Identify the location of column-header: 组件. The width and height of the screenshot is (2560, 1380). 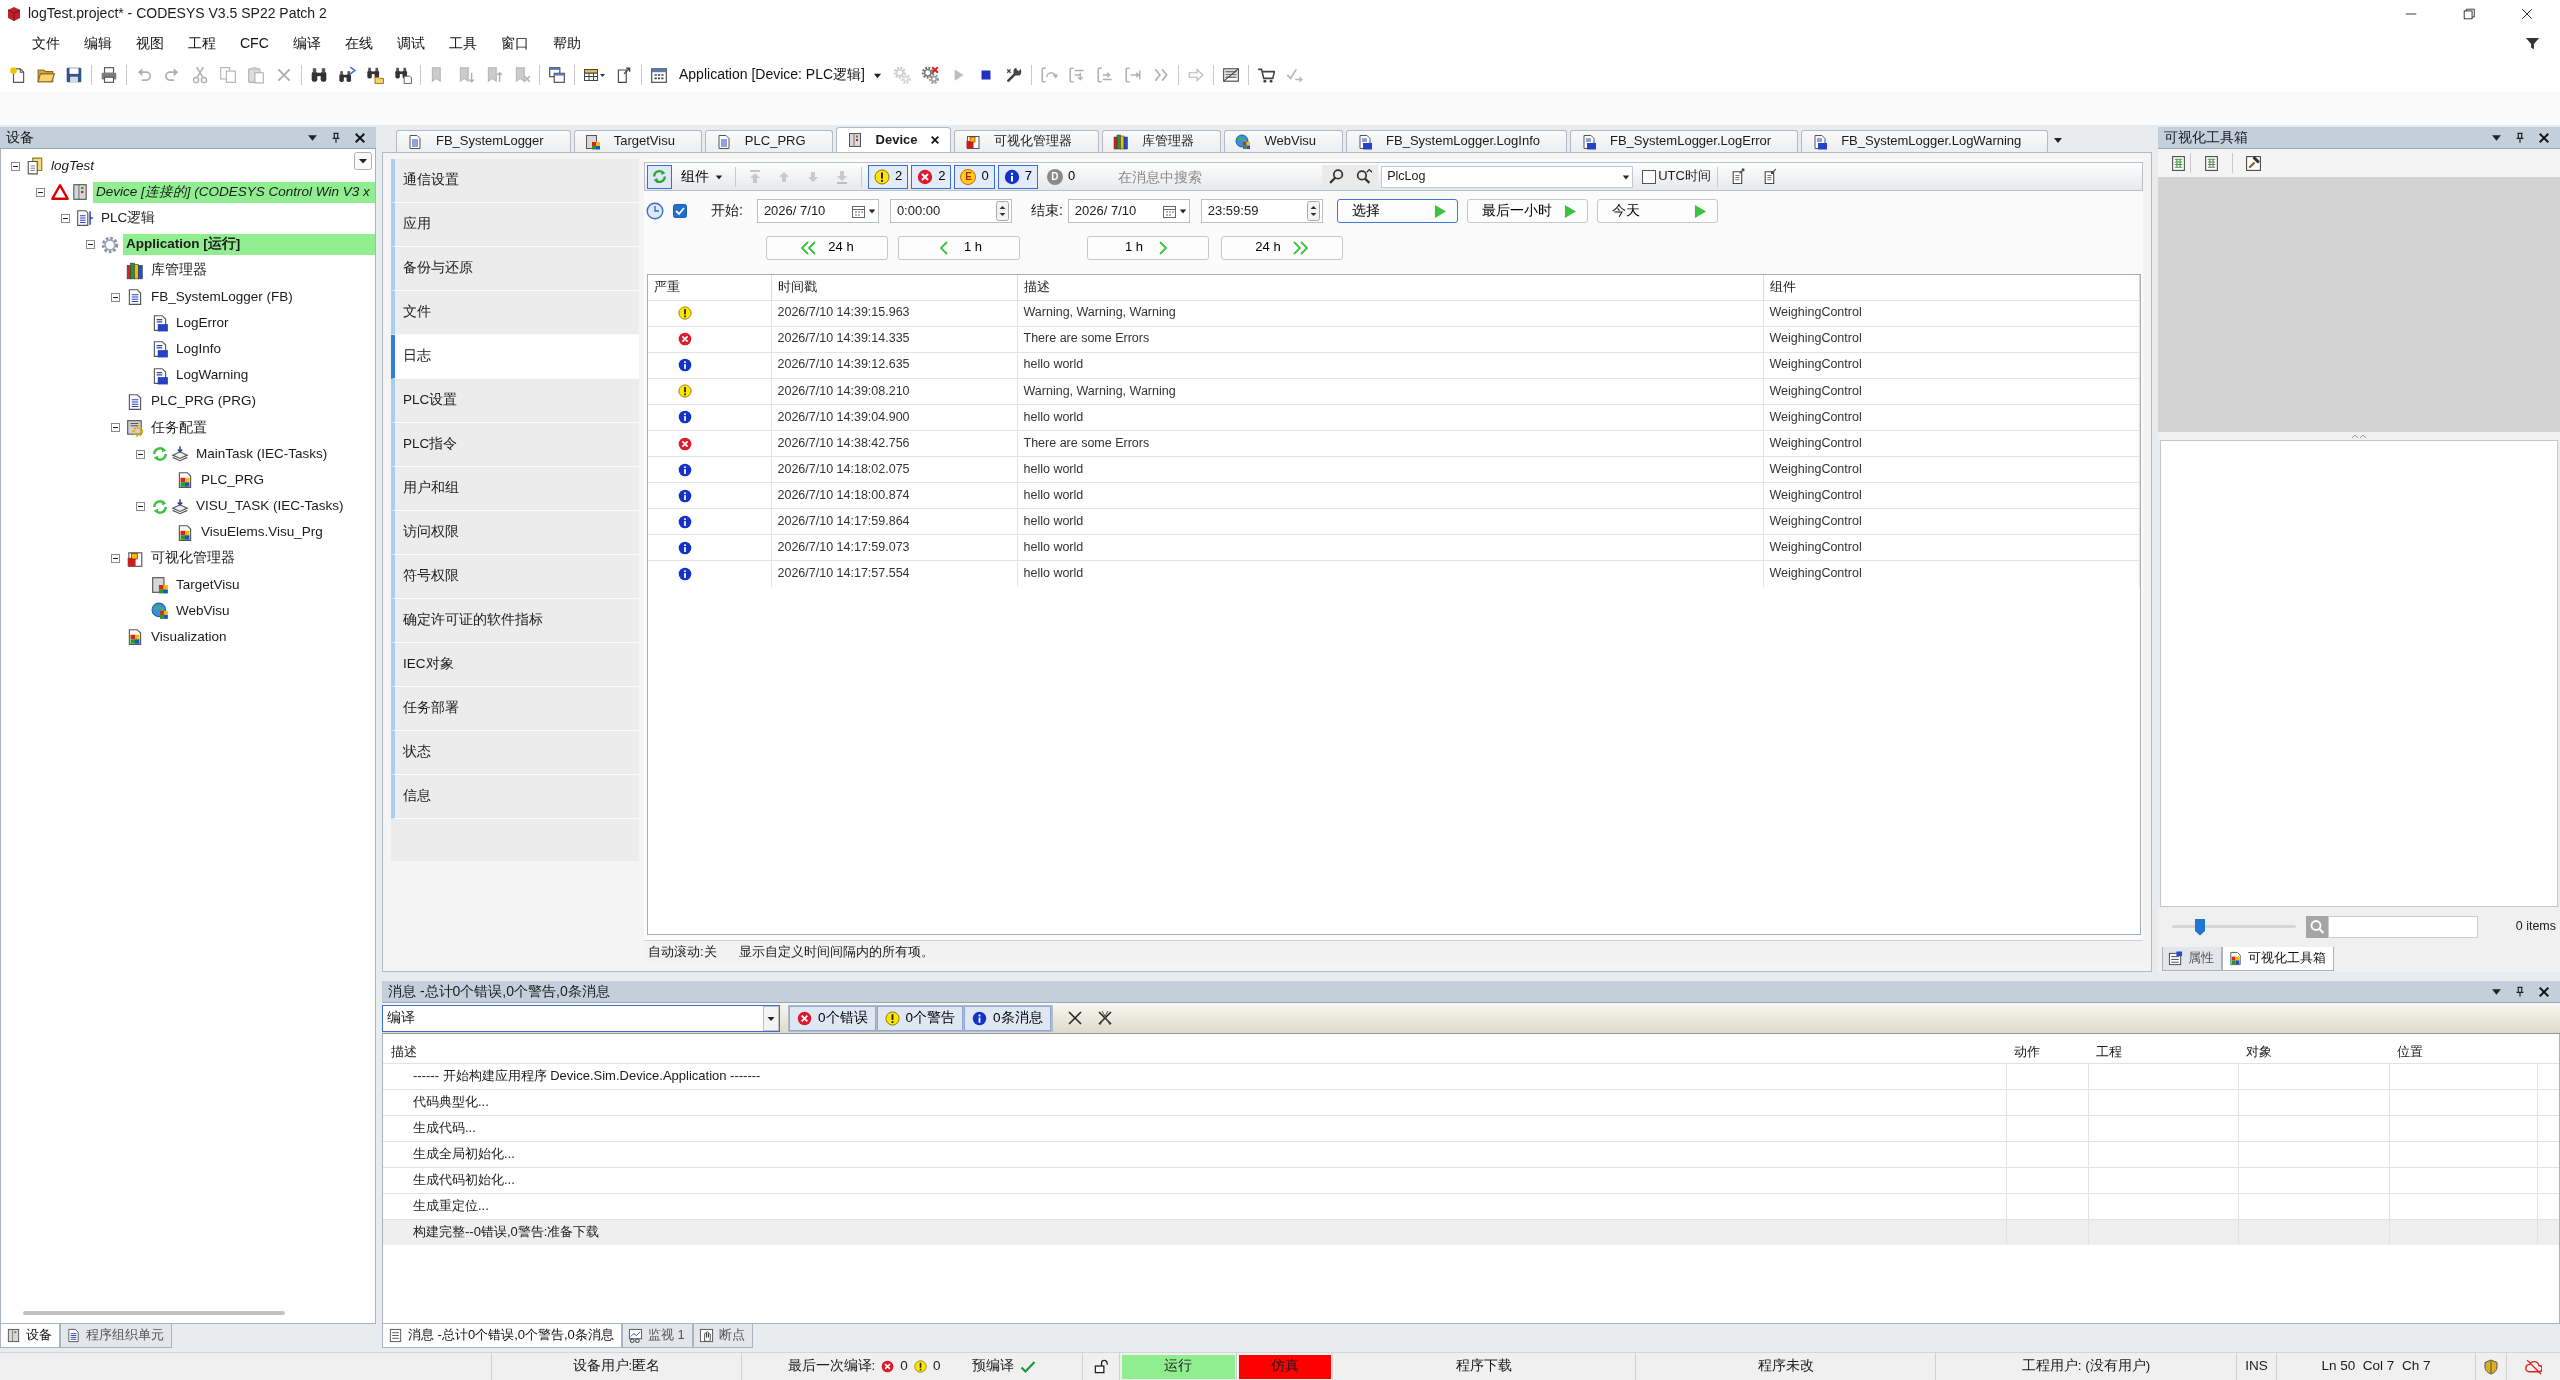
(1951, 287).